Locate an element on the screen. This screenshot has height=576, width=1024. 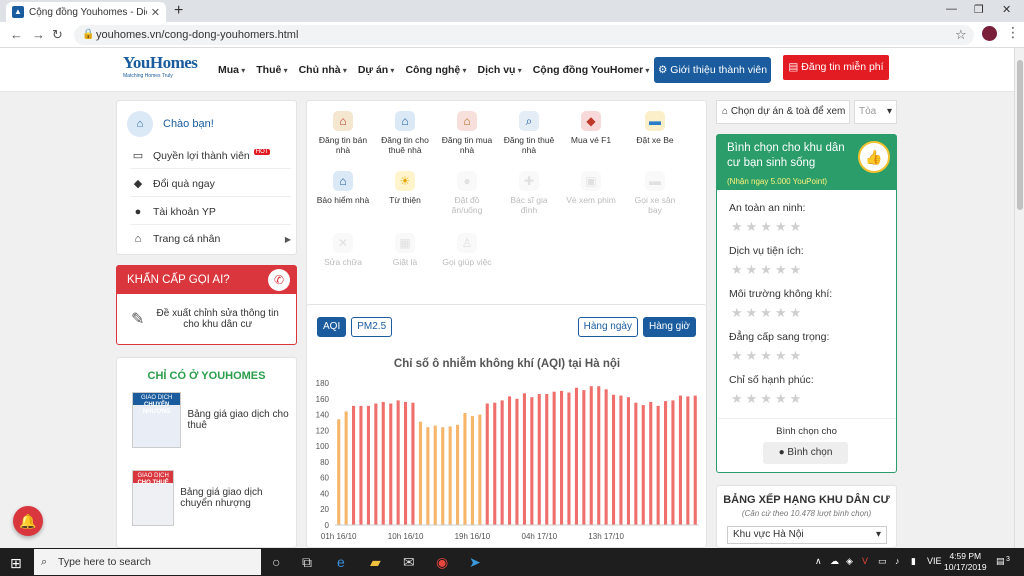
sidebar-item-account: ● Tài khoản YP is located at coordinates (211, 212).